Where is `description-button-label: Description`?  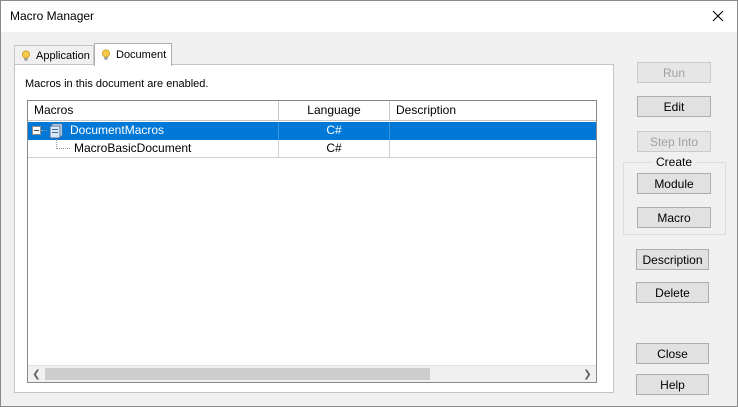
description-button-label: Description is located at coordinates (672, 259).